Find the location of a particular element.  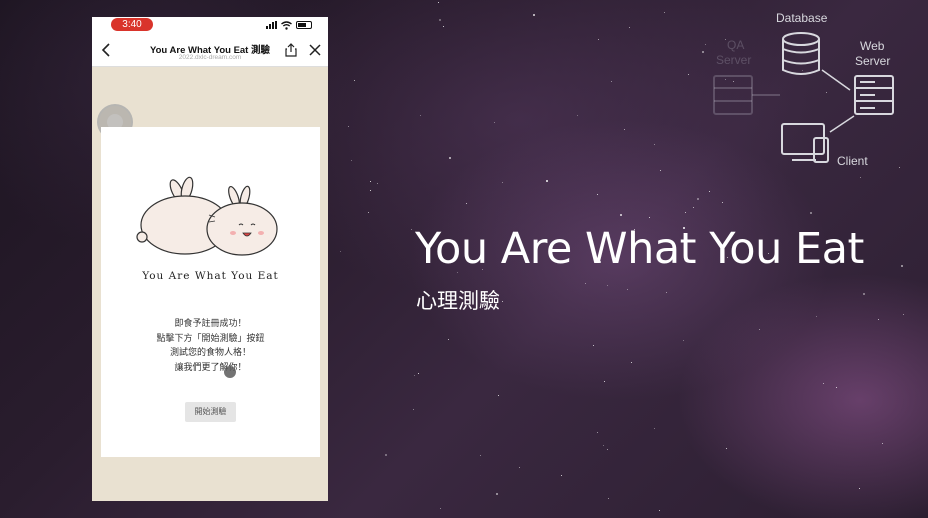

message-line: 讓我們更了解你！ is located at coordinates (210, 366).